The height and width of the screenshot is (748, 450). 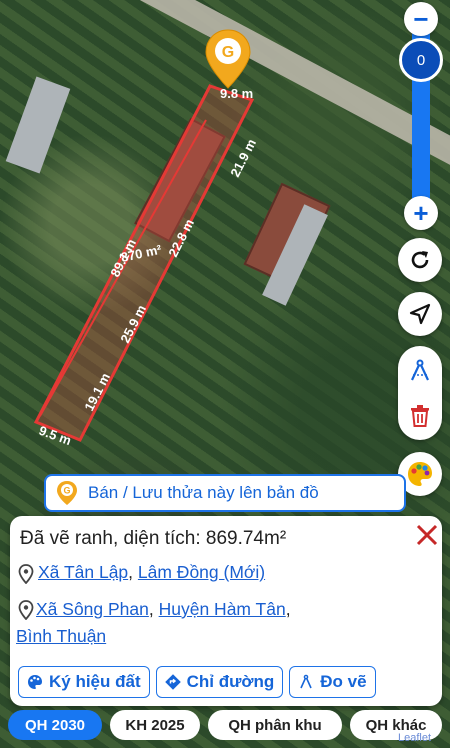 I want to click on commune-link: Xã Tân Lập, so click(x=83, y=572).